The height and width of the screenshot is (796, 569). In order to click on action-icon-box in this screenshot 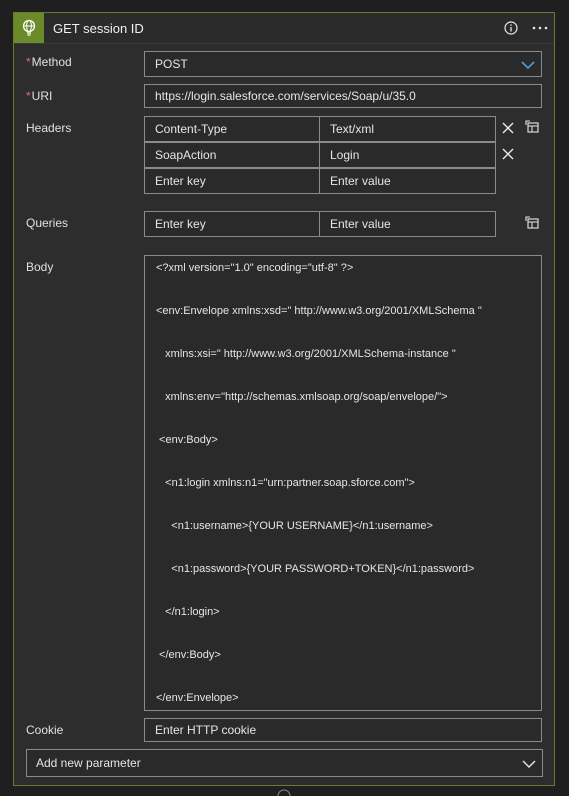, I will do `click(29, 28)`.